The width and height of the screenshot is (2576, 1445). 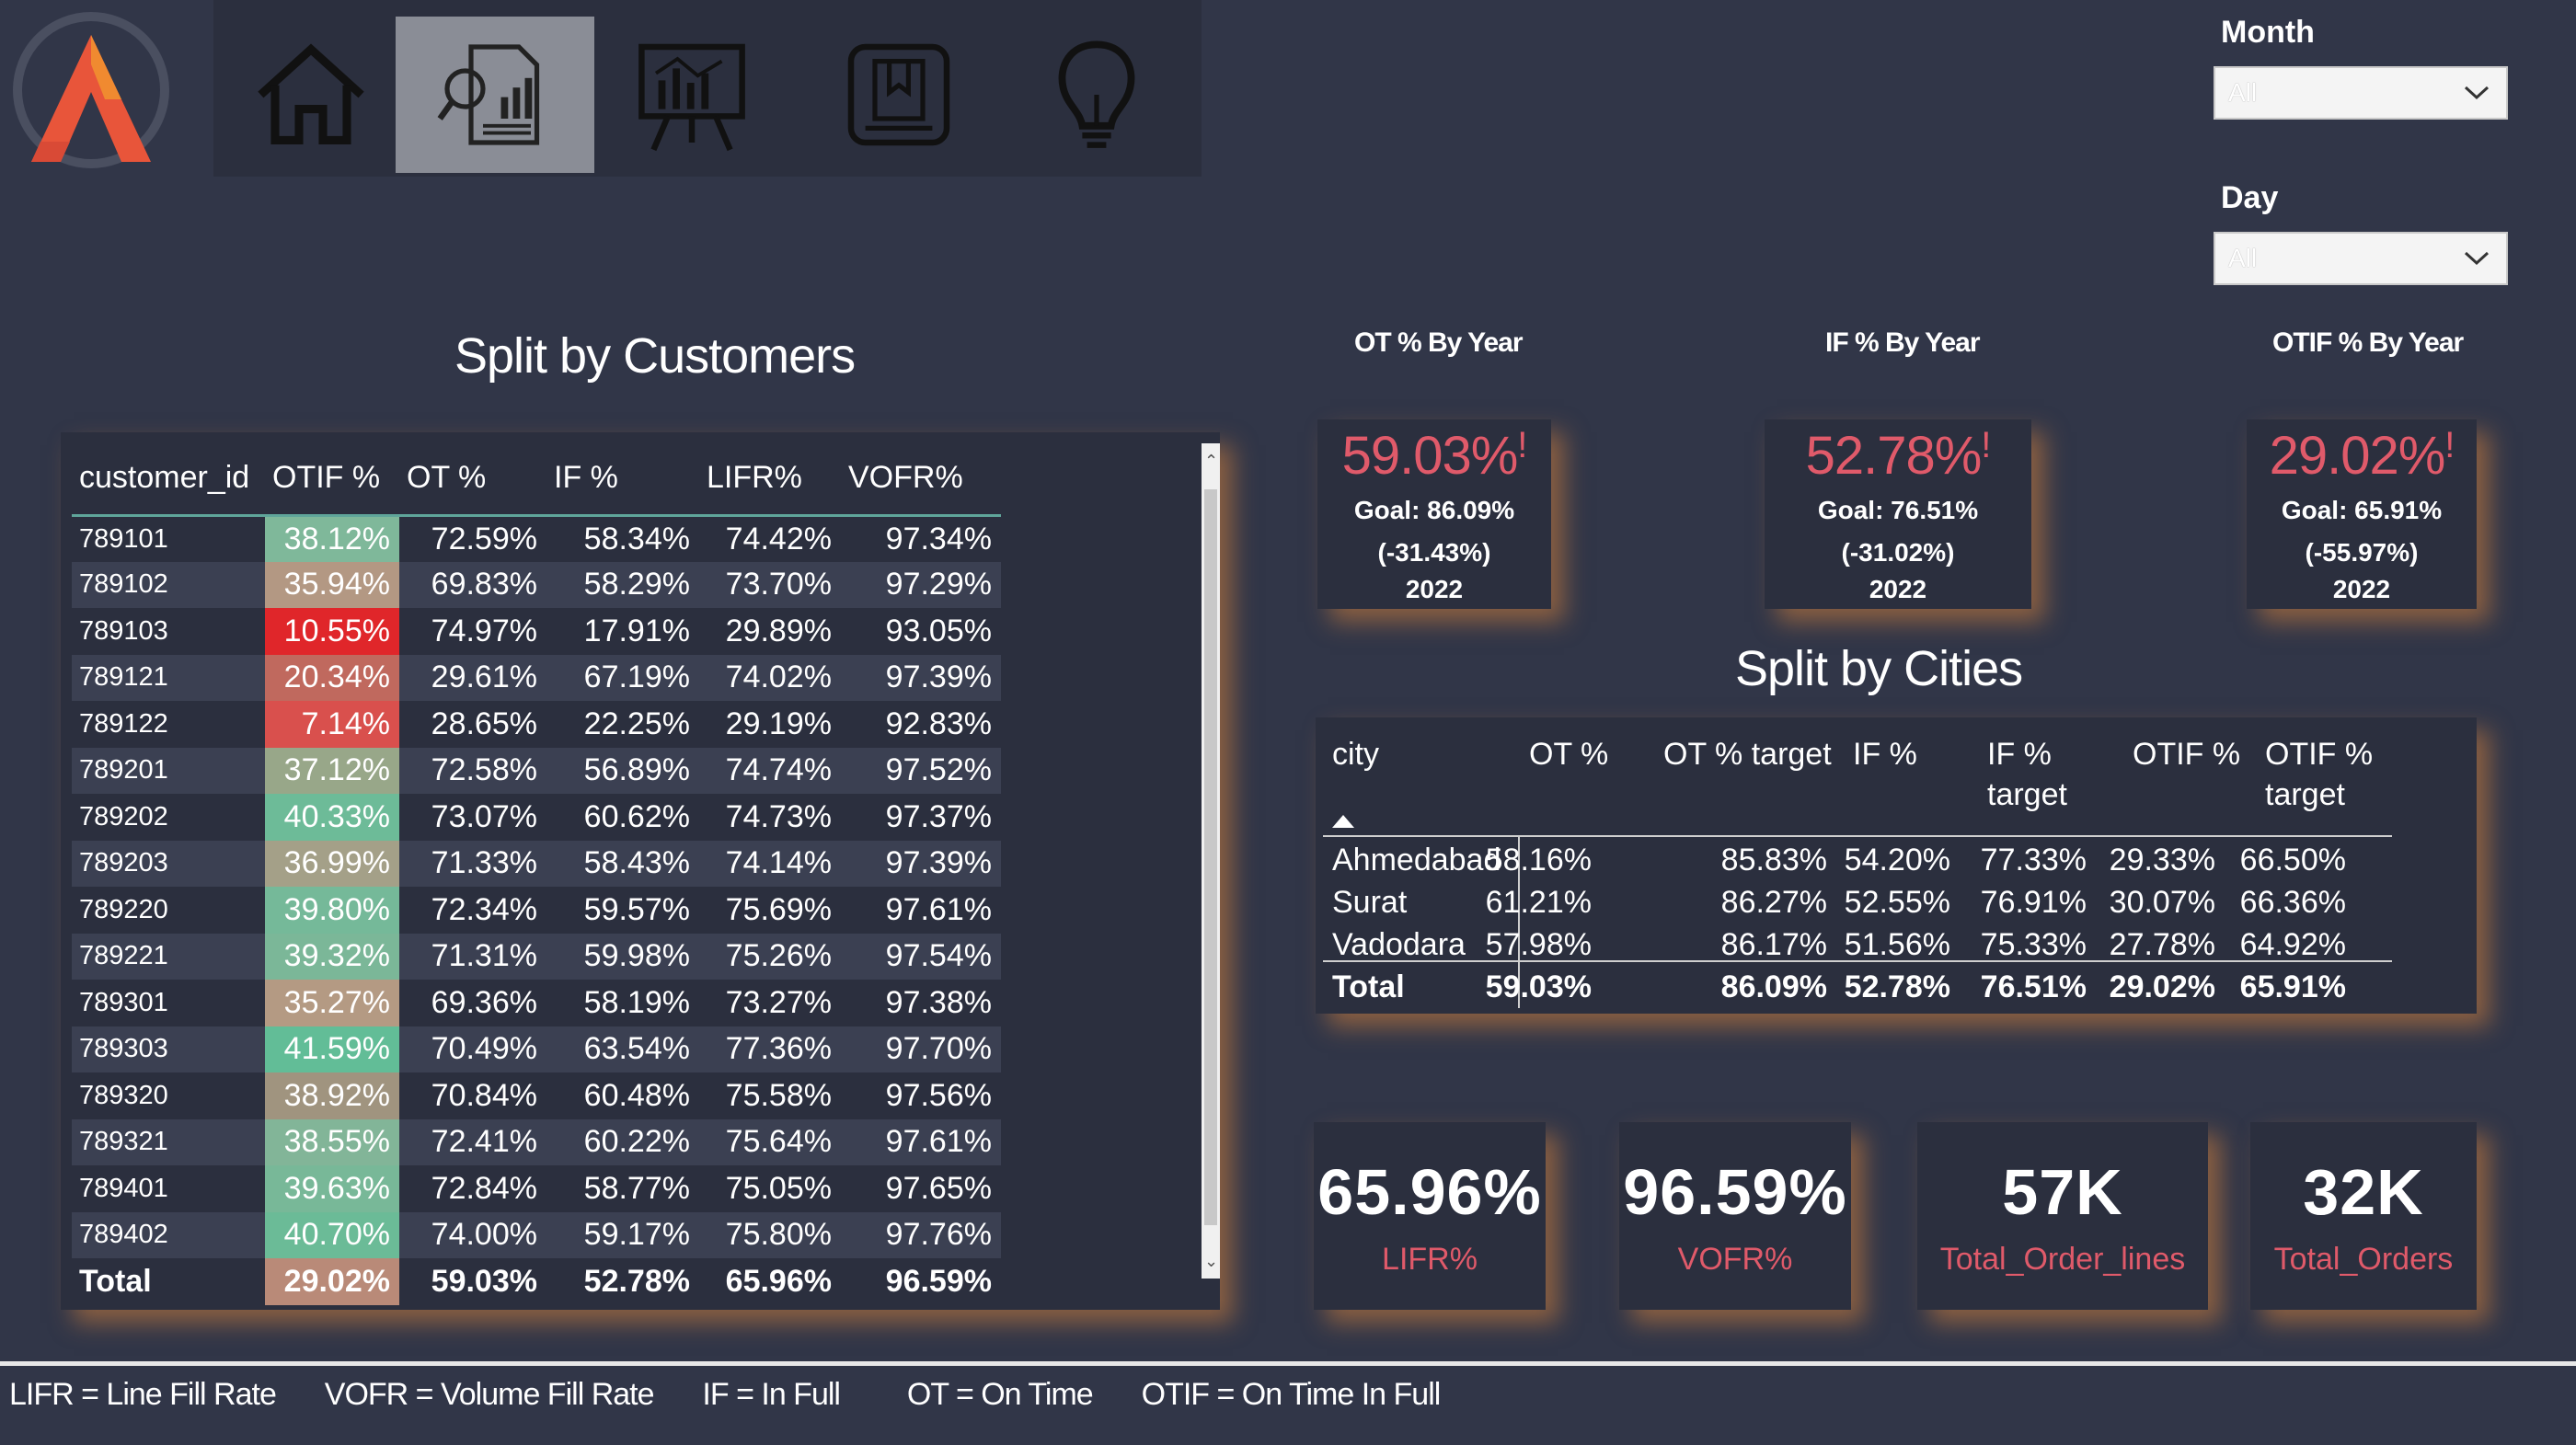 I want to click on nav-insights-button, so click(x=1096, y=95).